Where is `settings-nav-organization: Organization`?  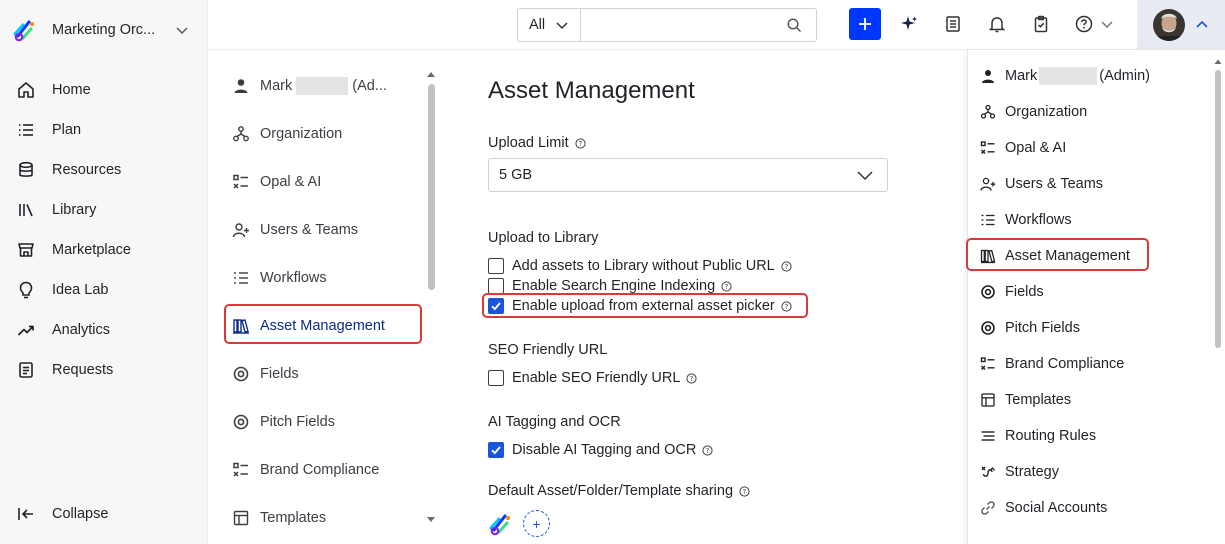
settings-nav-organization: Organization is located at coordinates (327, 134).